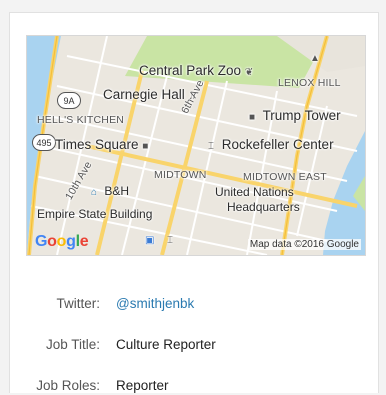  Describe the element at coordinates (94, 192) in the screenshot. I see `shopping-bag-icon: ⌂` at that location.